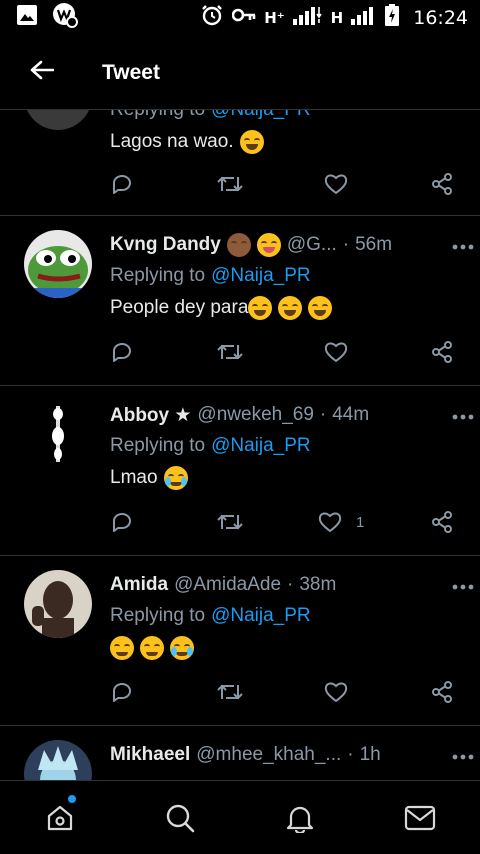 Image resolution: width=480 pixels, height=854 pixels. I want to click on messages-icon, so click(420, 817).